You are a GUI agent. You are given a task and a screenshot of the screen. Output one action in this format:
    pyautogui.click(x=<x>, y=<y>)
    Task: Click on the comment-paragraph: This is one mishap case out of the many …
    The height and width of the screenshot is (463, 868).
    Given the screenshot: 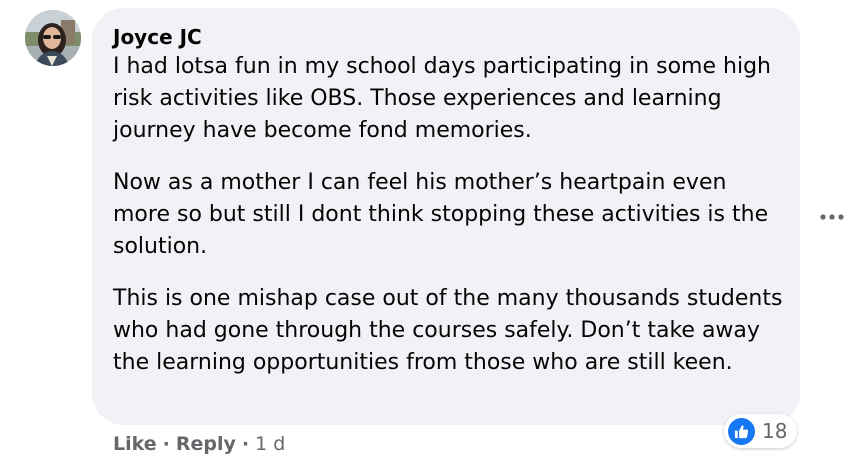 What is the action you would take?
    pyautogui.click(x=448, y=330)
    